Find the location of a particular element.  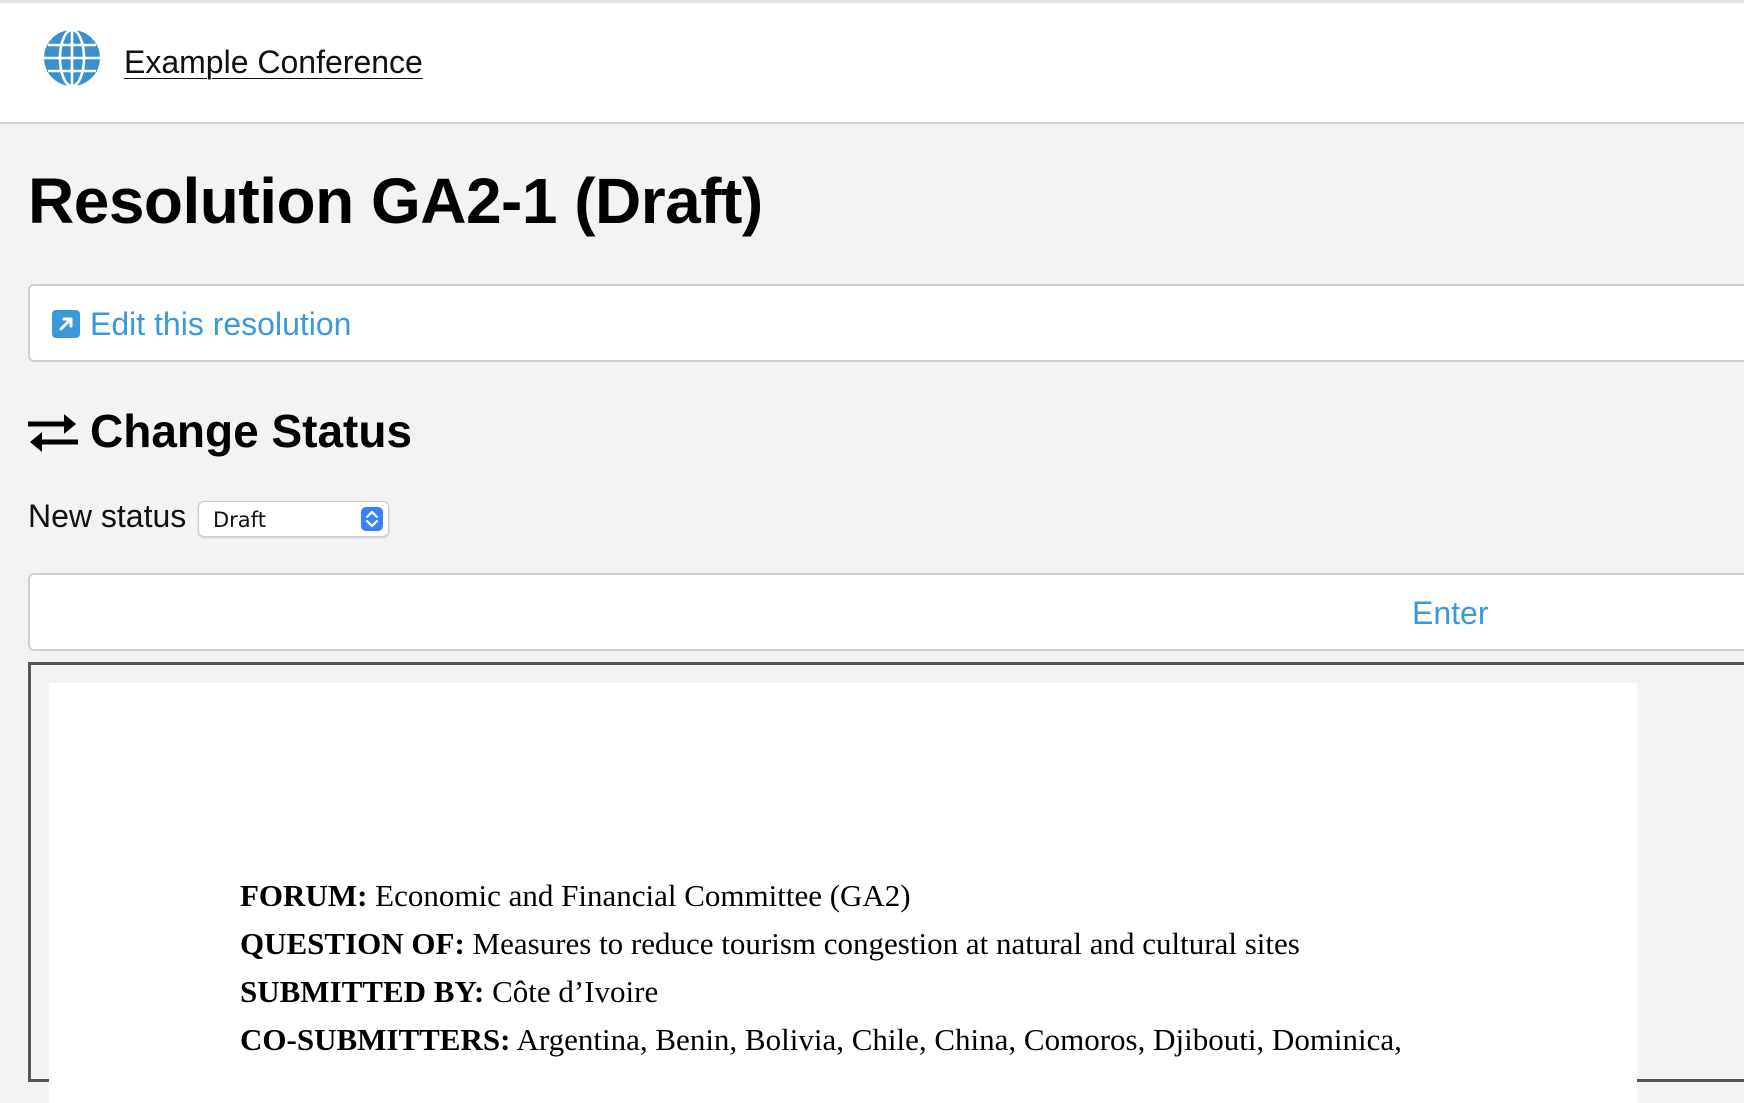

doc-submitted-value: Côte d’Ivoire is located at coordinates (575, 991).